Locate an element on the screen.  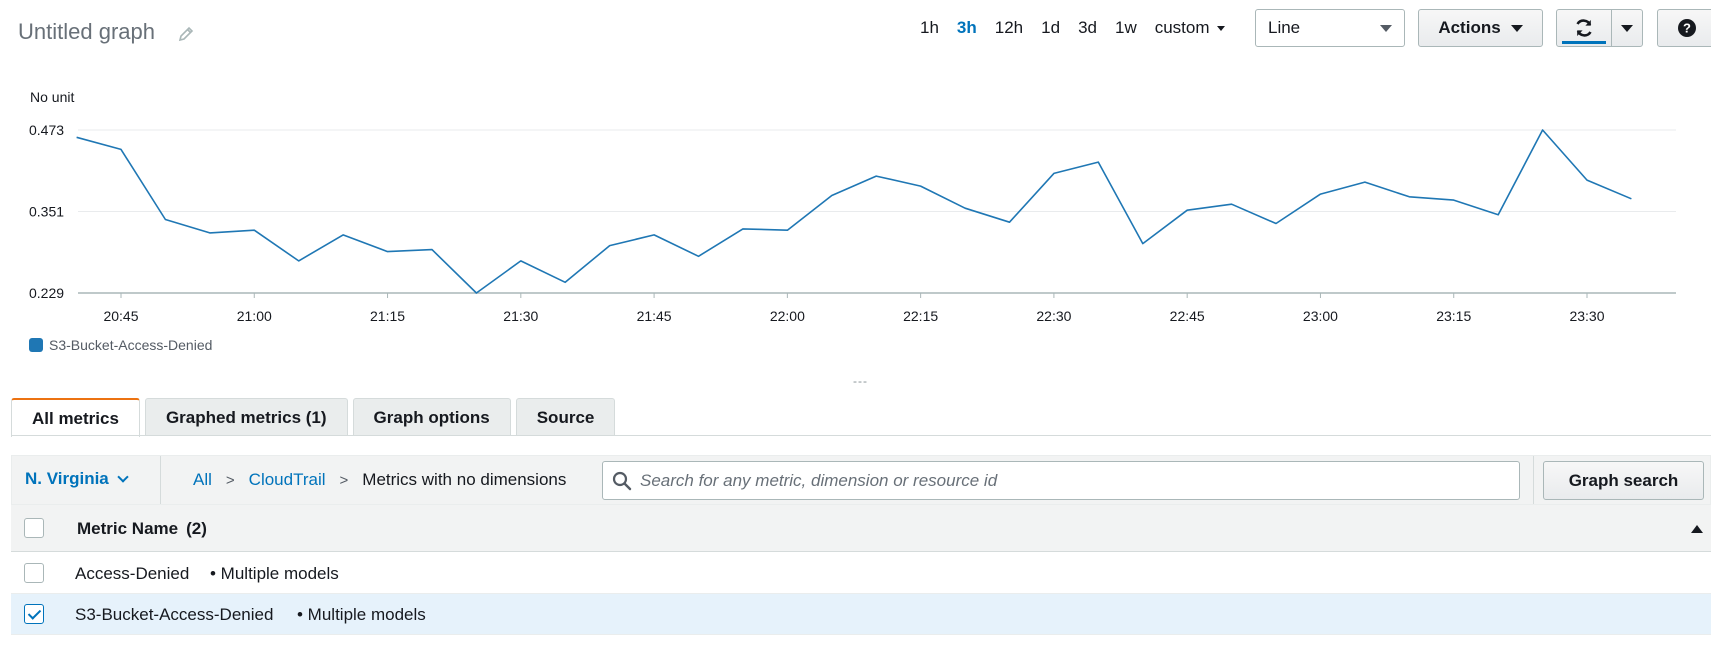
search-input is located at coordinates (1070, 480).